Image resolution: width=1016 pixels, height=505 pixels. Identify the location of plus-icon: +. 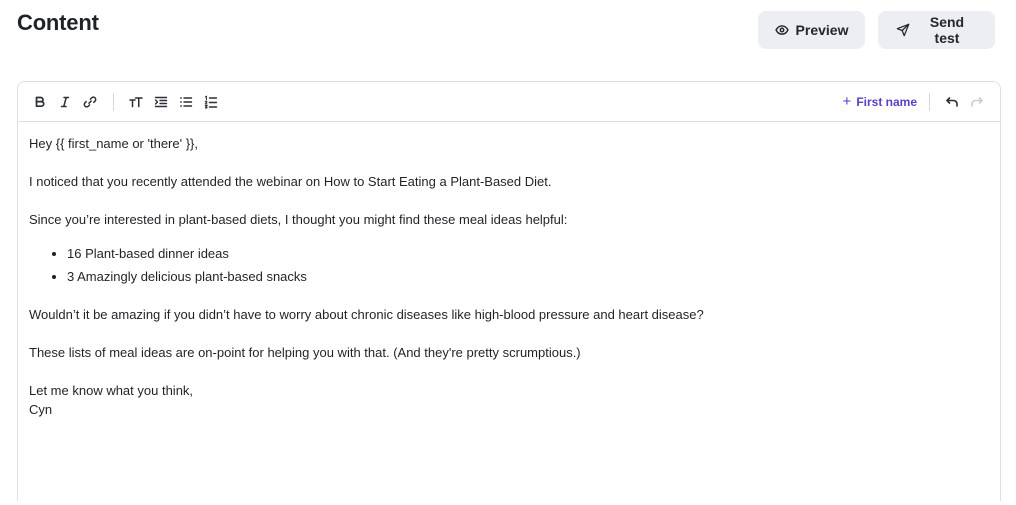
(847, 101).